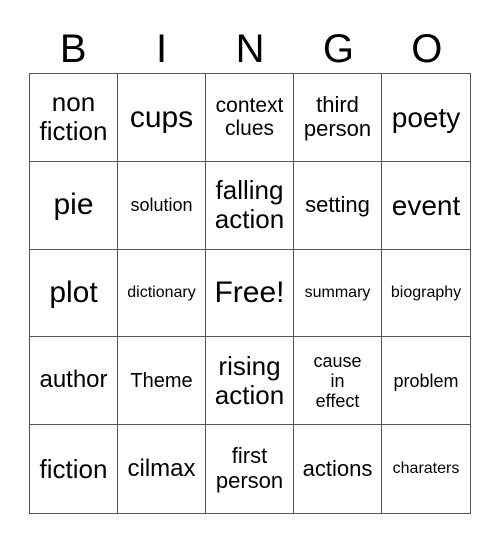 The height and width of the screenshot is (544, 500). I want to click on bingo-cell: non fiction, so click(74, 118).